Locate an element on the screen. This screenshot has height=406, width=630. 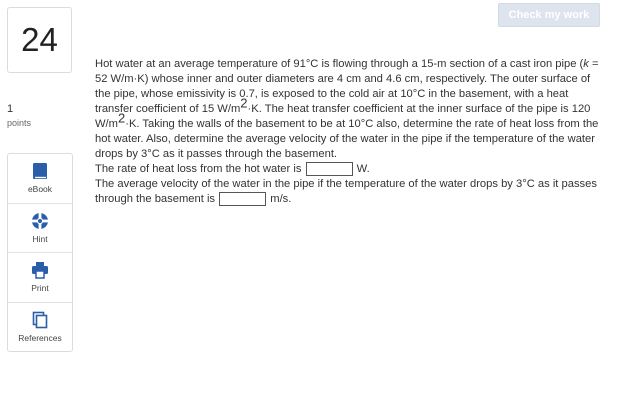
hint-label: Hint is located at coordinates (40, 238).